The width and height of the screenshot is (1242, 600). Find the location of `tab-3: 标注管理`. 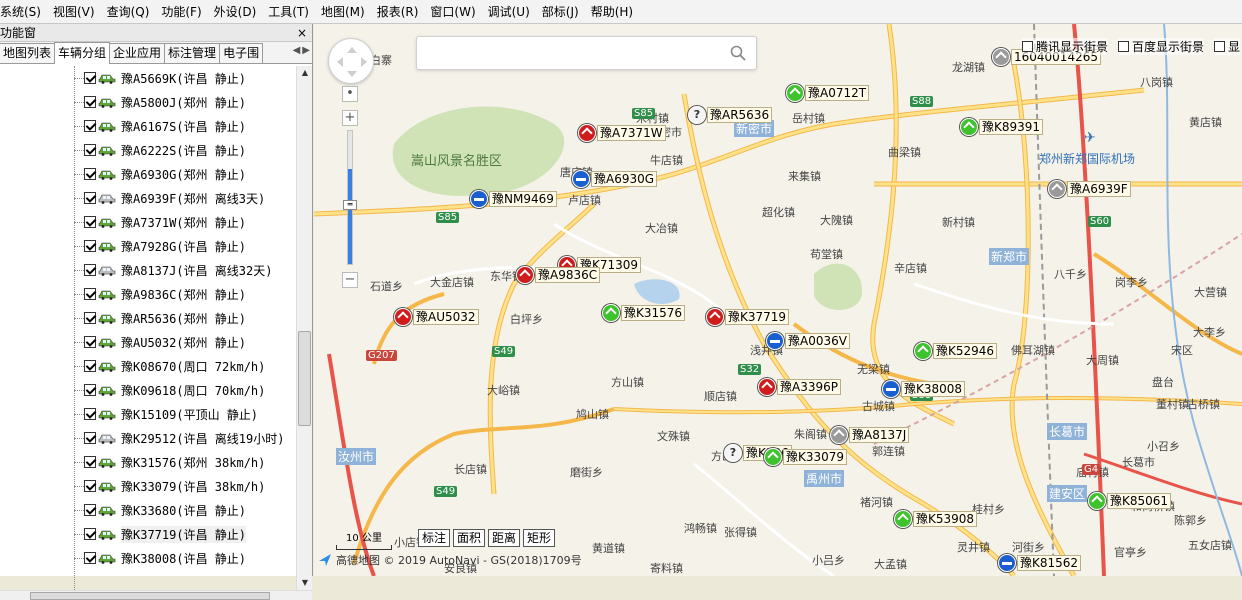

tab-3: 标注管理 is located at coordinates (192, 53).